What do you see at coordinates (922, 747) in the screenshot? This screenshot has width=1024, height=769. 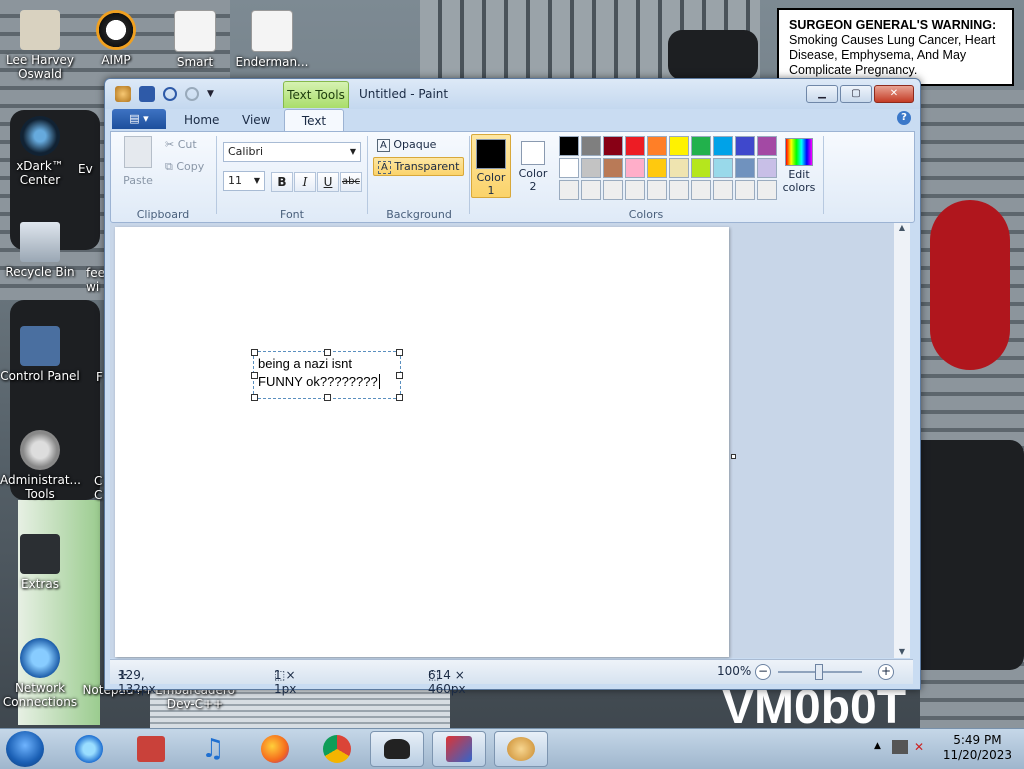 I see `volume-muted-icon: ✕` at bounding box center [922, 747].